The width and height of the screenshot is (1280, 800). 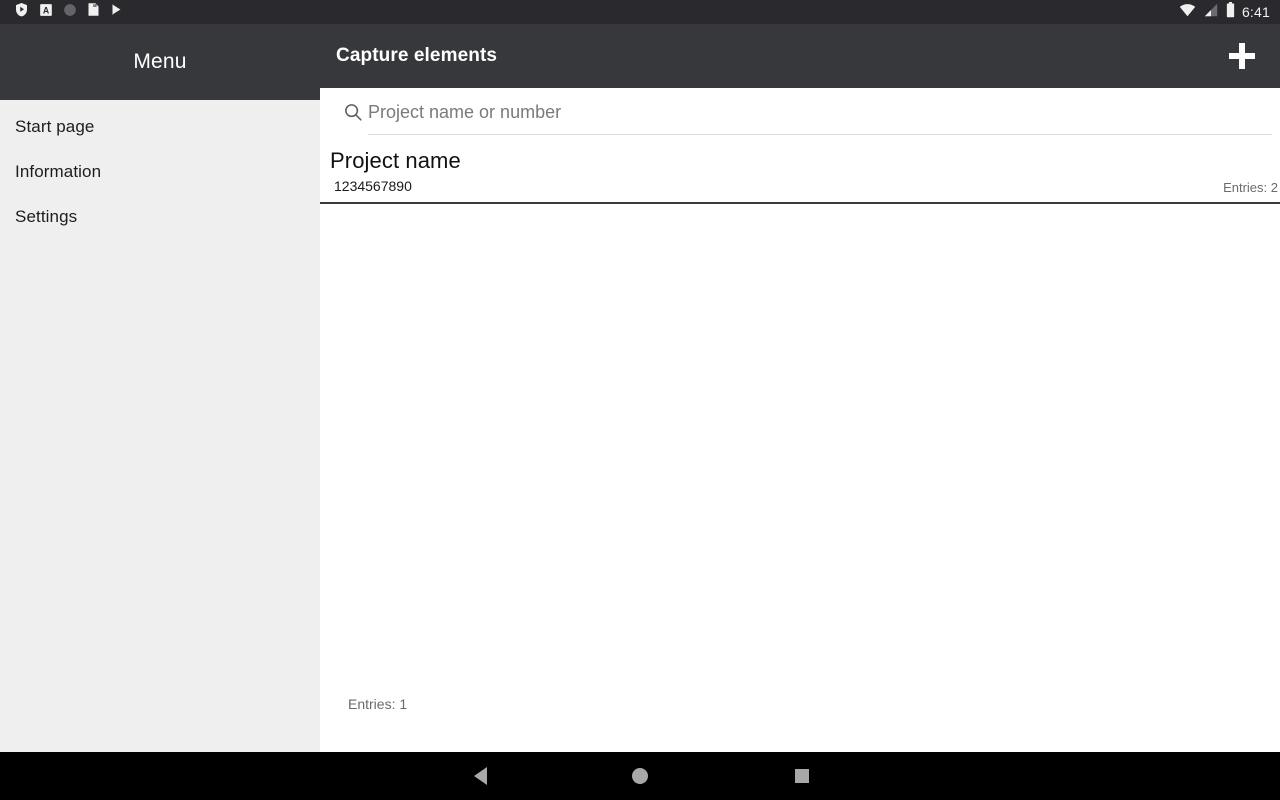 I want to click on status-bar-clock: 6:41, so click(x=1255, y=12).